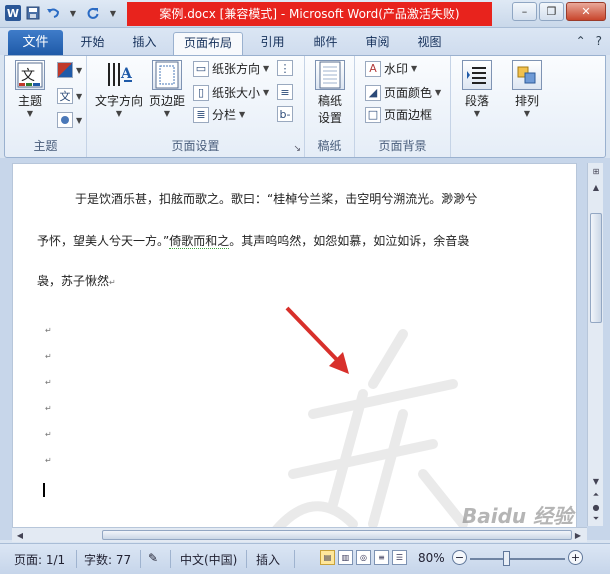  What do you see at coordinates (403, 92) in the screenshot?
I see `page-color-button: ◢ 页面颜色 ▼` at bounding box center [403, 92].